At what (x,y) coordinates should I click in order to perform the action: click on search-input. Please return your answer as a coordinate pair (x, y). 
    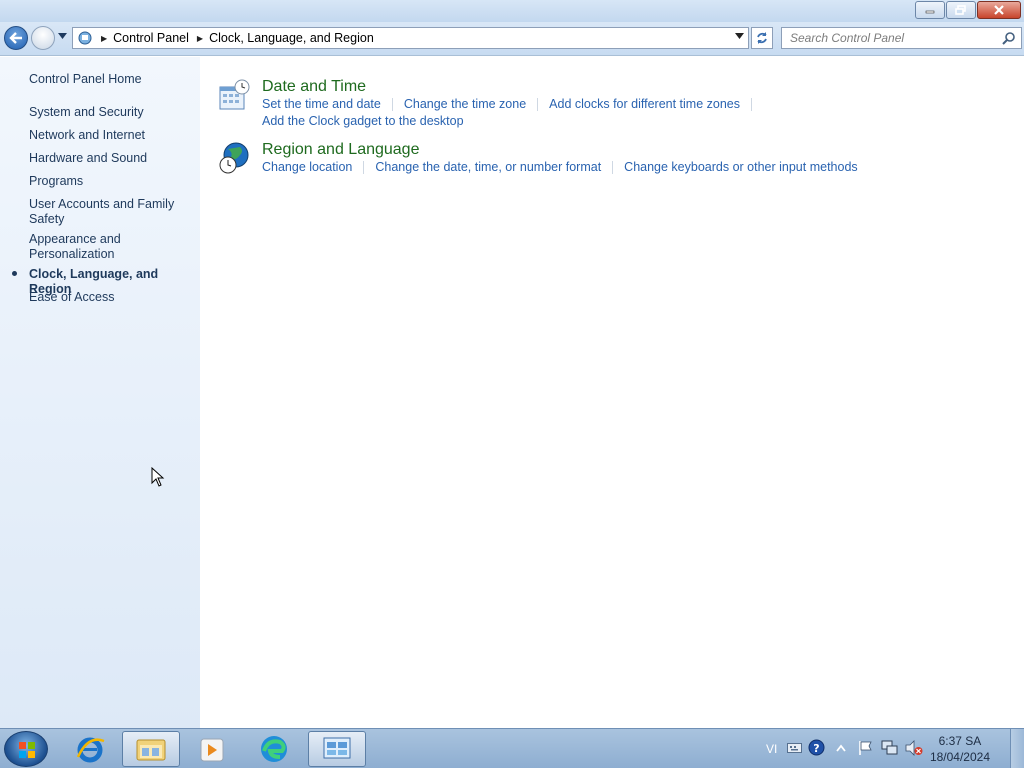
    Looking at the image, I should click on (887, 38).